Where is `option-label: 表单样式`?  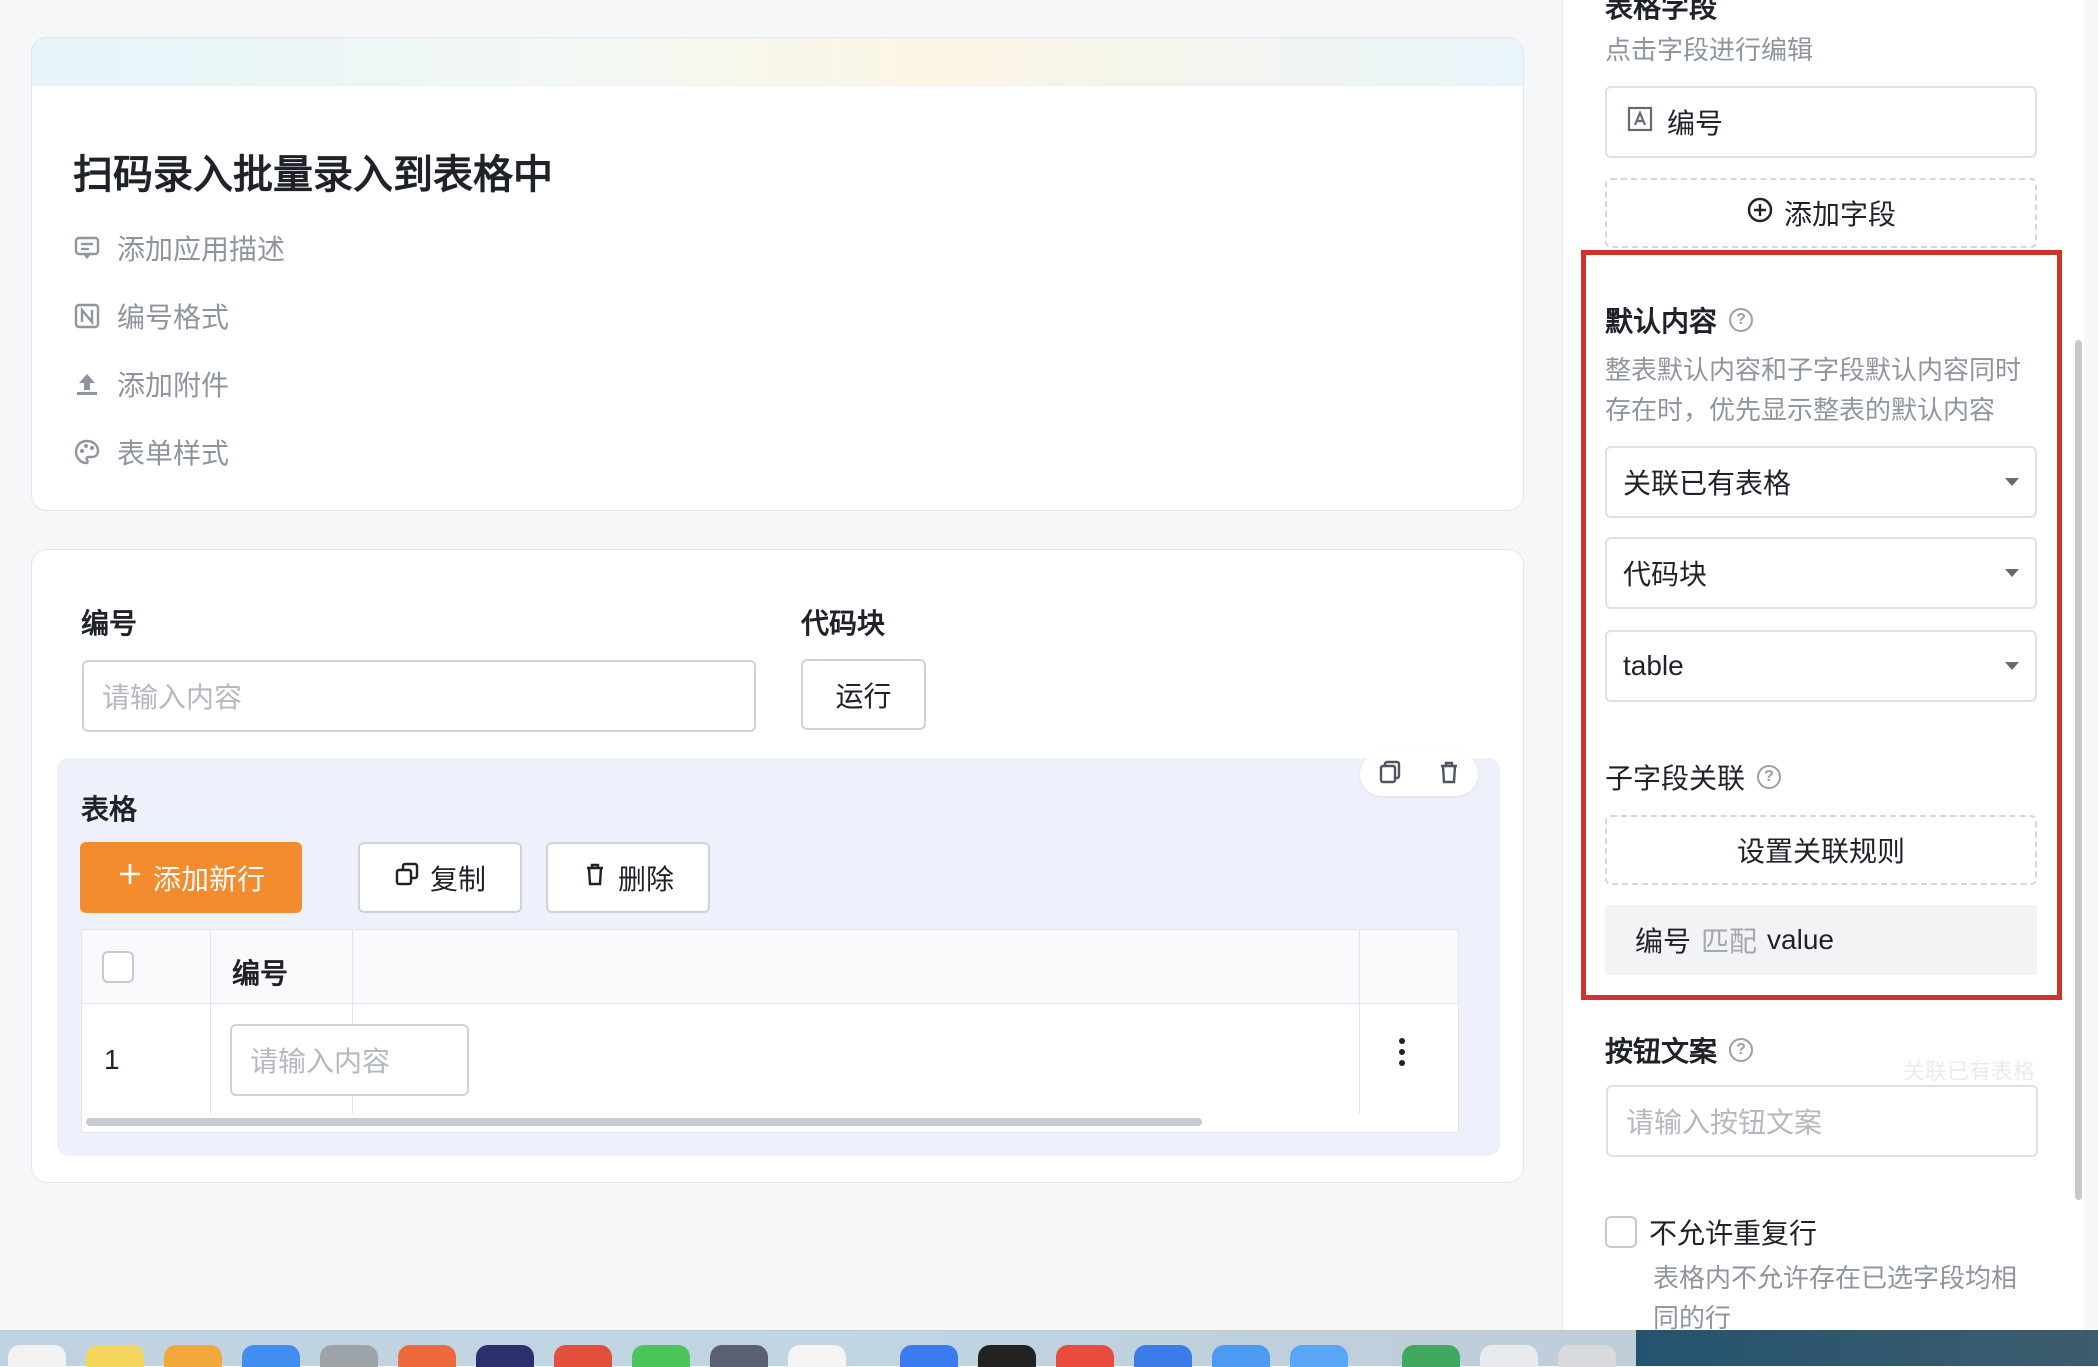 option-label: 表单样式 is located at coordinates (173, 453).